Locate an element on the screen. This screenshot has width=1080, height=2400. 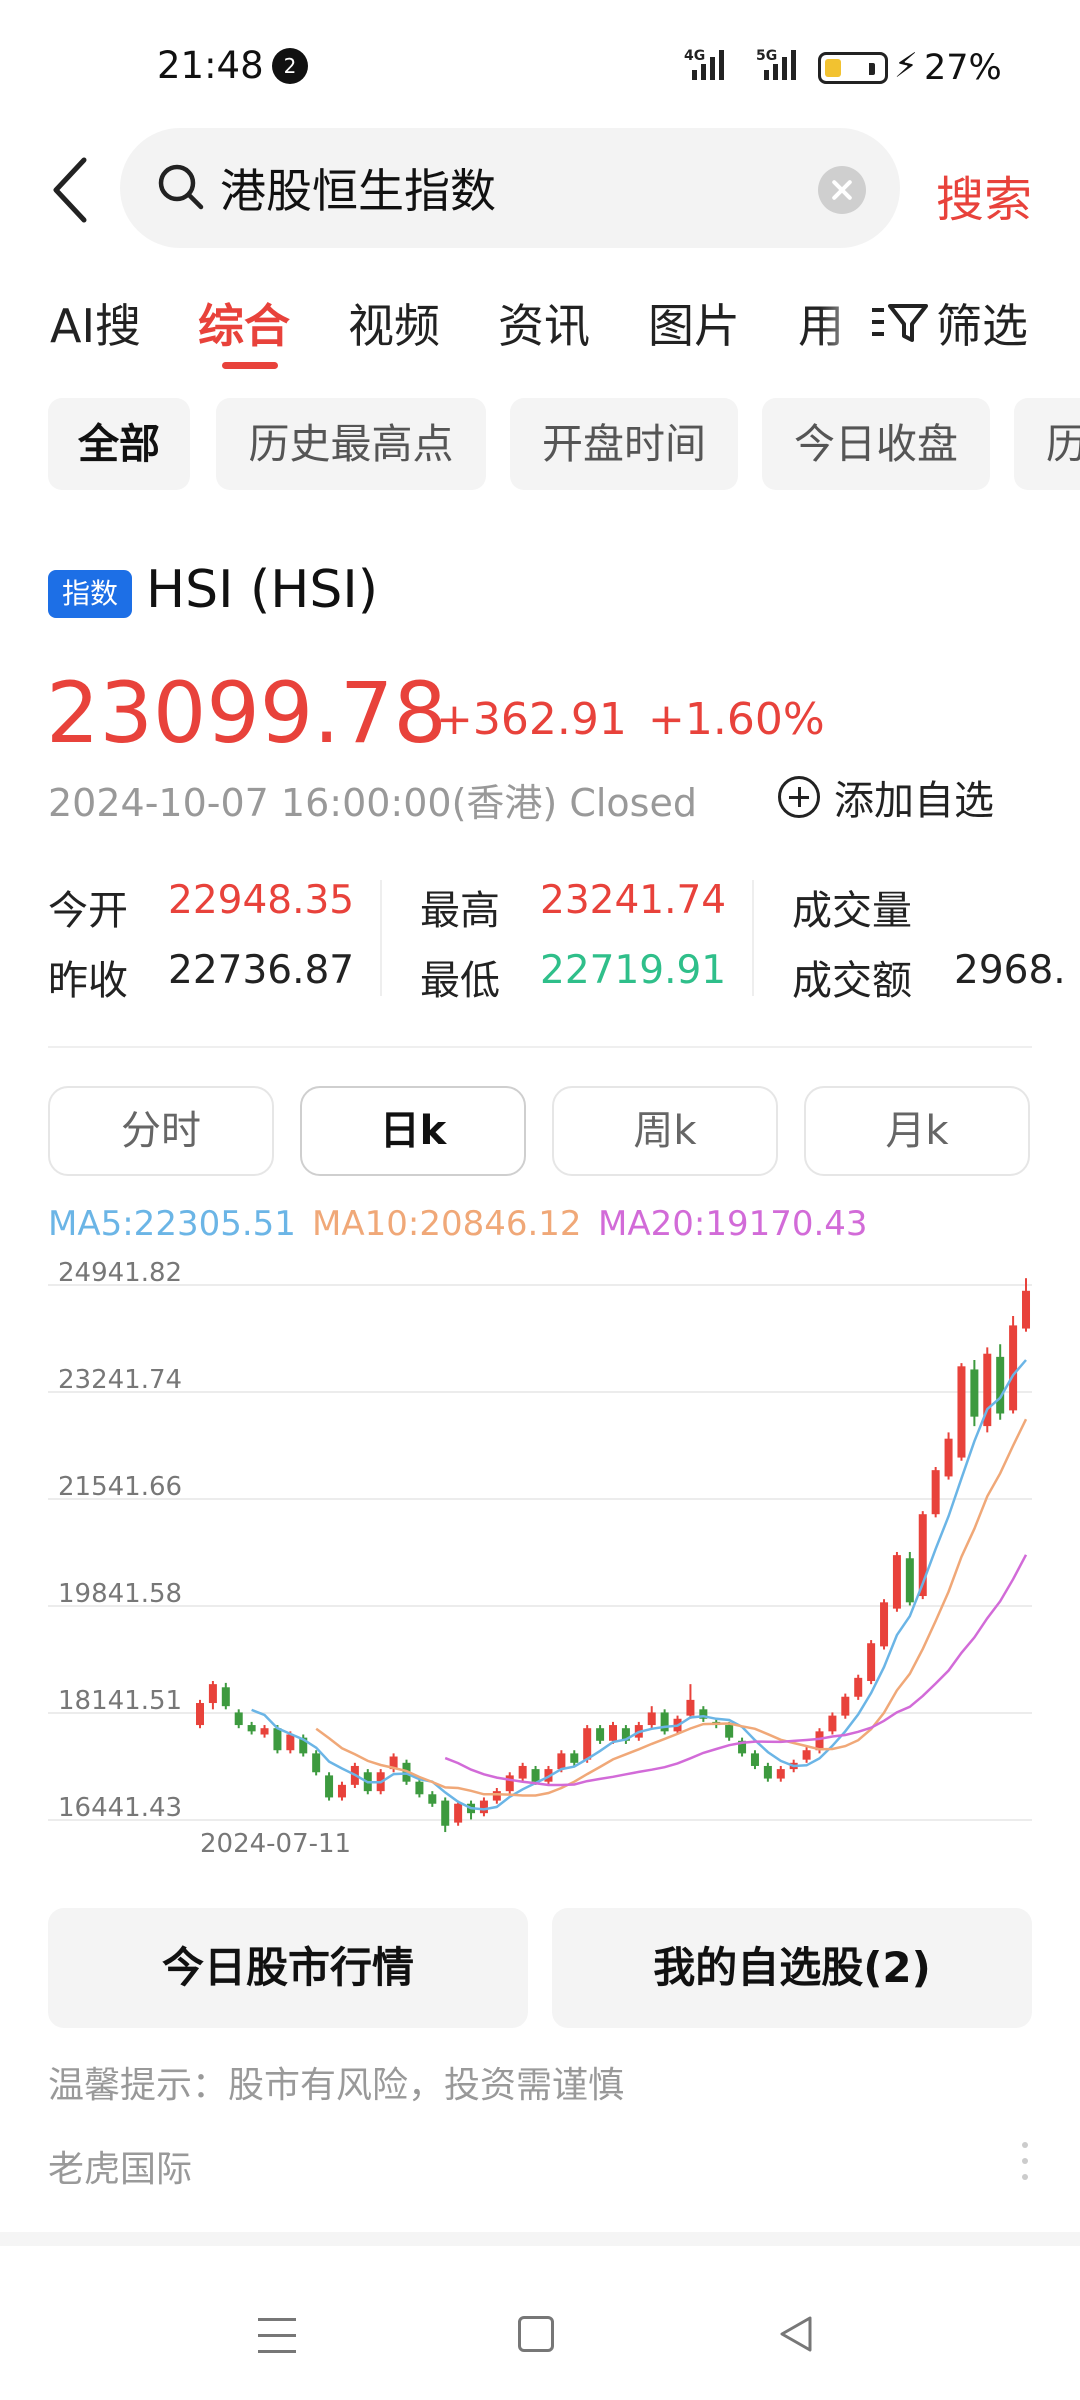
nav-recent-apps-button is located at coordinates (277, 2335).